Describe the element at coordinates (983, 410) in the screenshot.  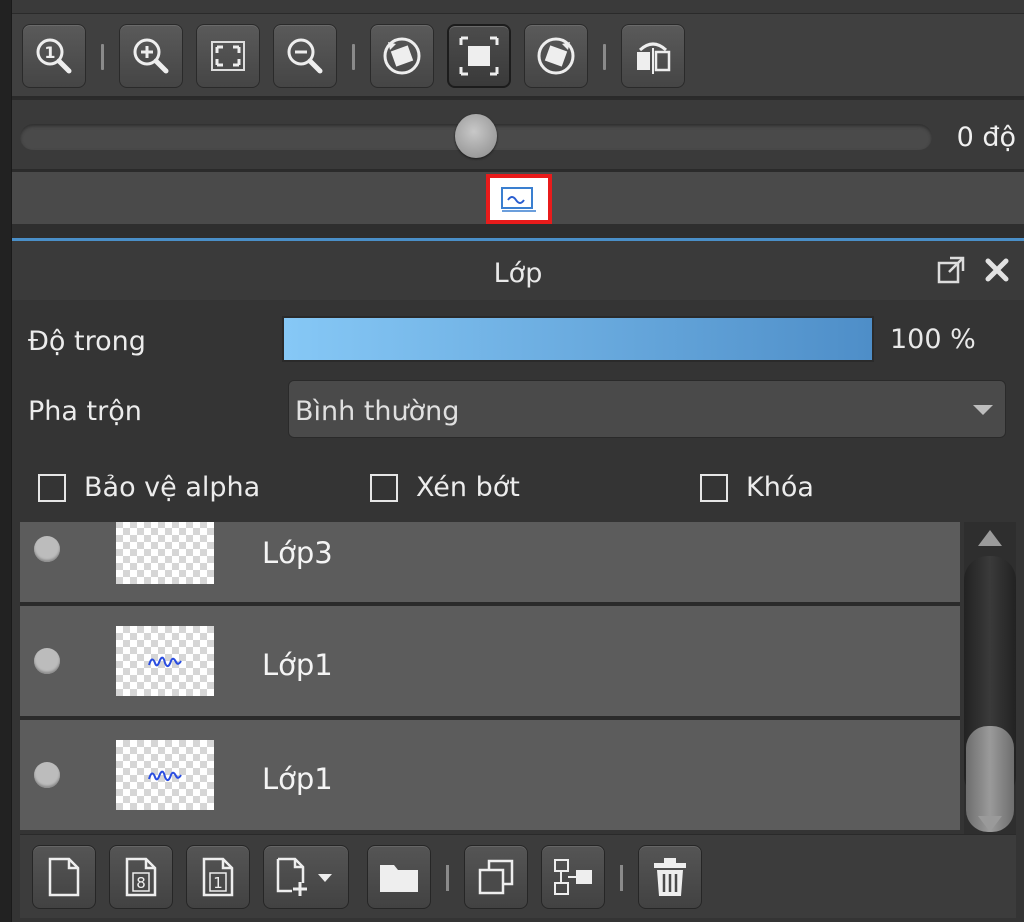
I see `chevron-down-icon` at that location.